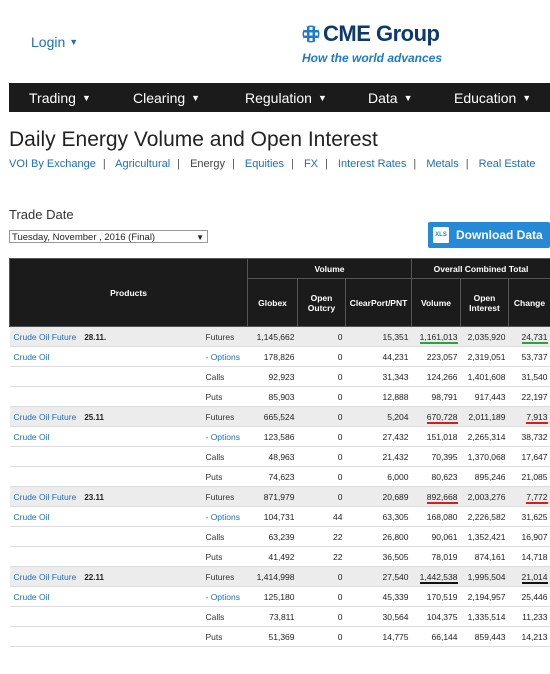 The image size is (550, 674). What do you see at coordinates (489, 235) in the screenshot?
I see `download-data-button: XLS Download Data` at bounding box center [489, 235].